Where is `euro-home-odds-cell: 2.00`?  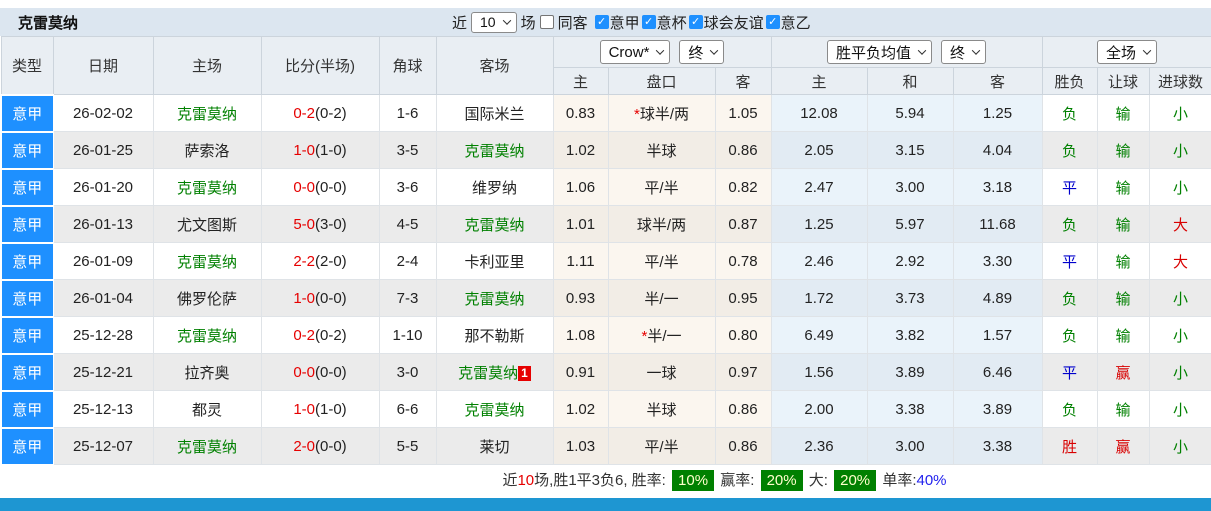
euro-home-odds-cell: 2.00 is located at coordinates (819, 409).